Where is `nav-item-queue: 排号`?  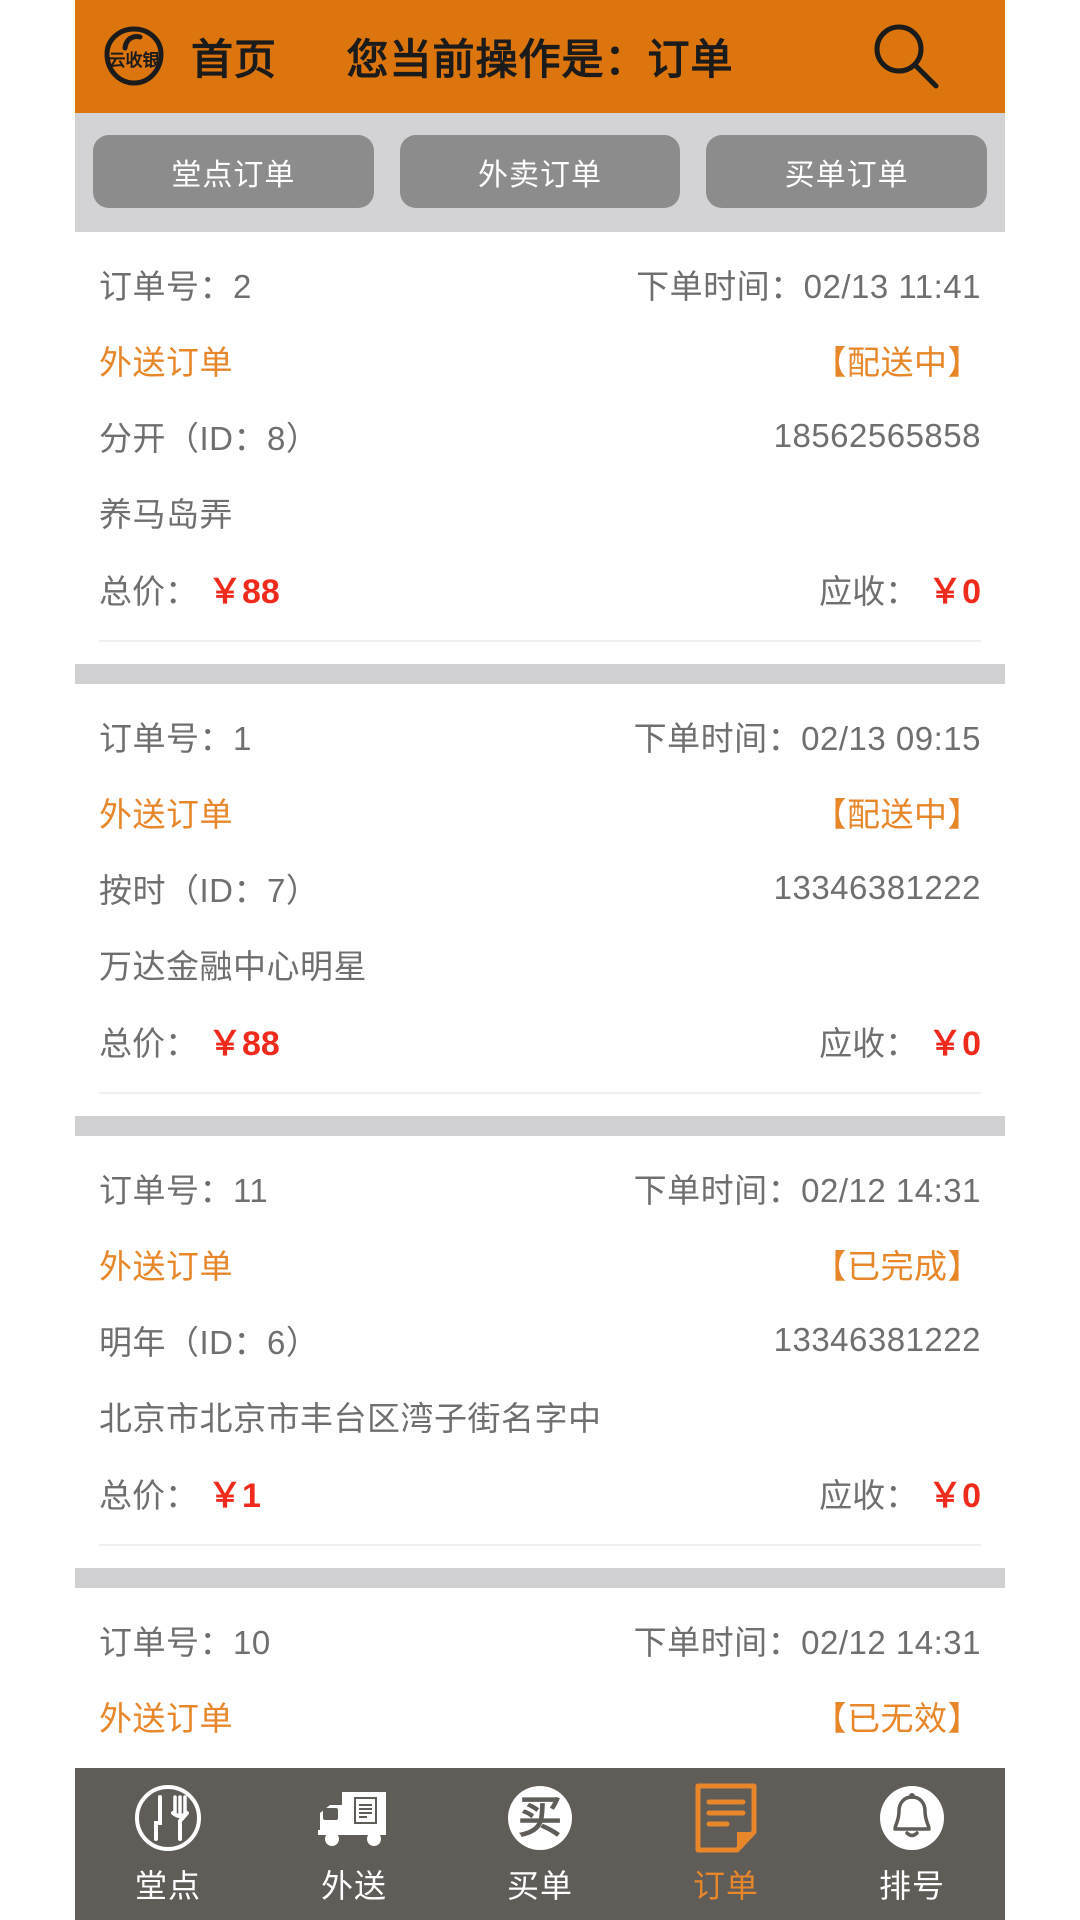
nav-item-queue: 排号 is located at coordinates (912, 1844).